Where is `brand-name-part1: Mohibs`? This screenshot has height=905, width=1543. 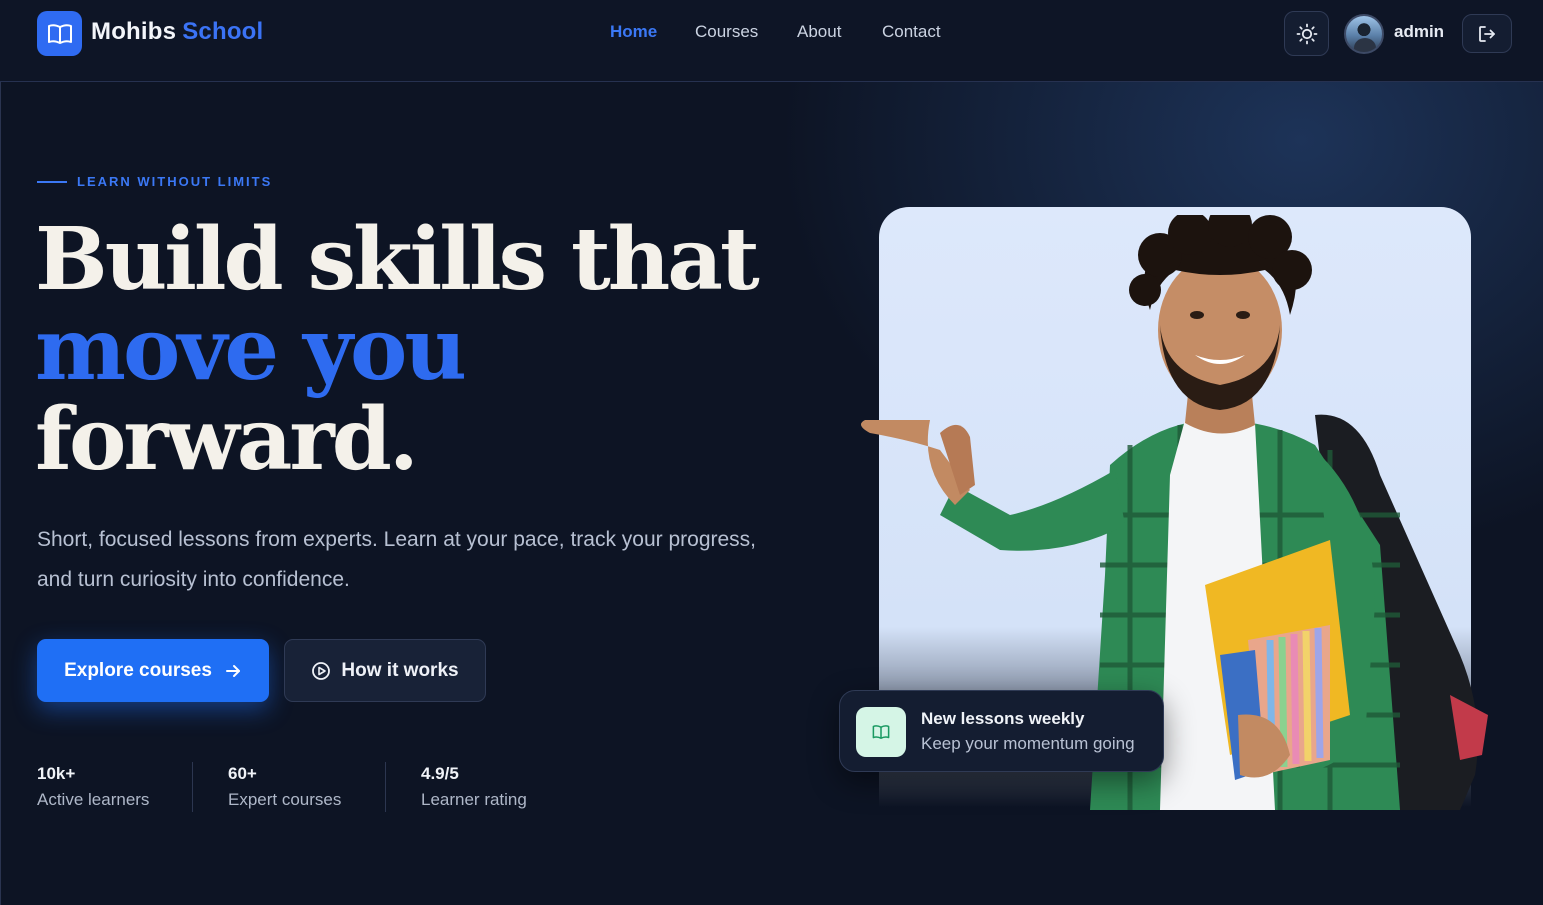 brand-name-part1: Mohibs is located at coordinates (134, 31).